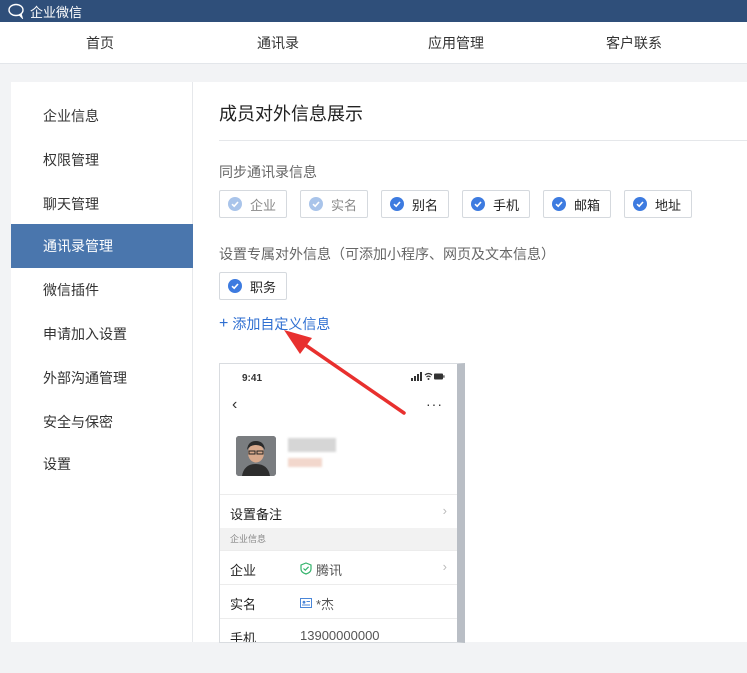  I want to click on title-divider, so click(483, 140).